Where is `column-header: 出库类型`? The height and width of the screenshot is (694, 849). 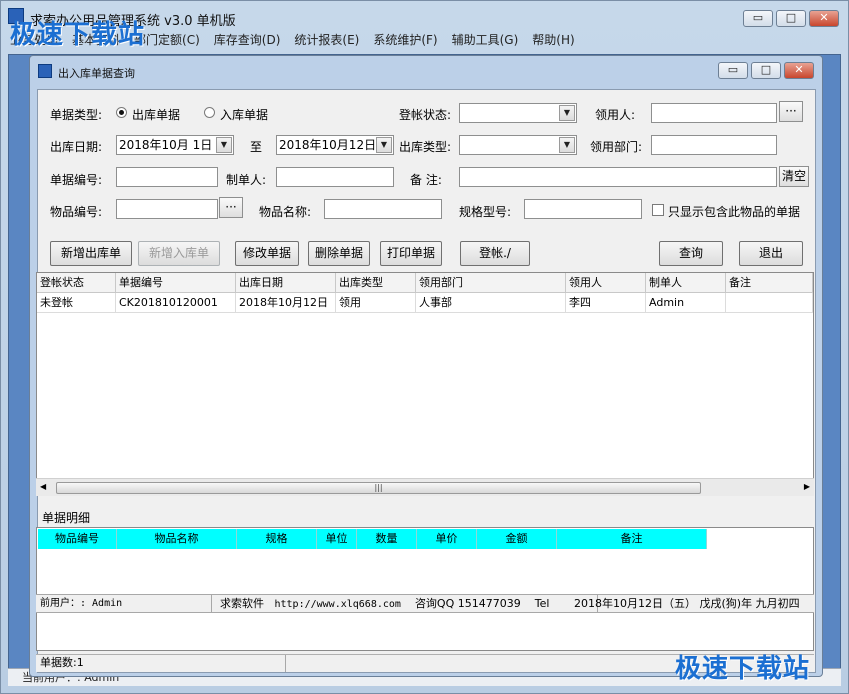 column-header: 出库类型 is located at coordinates (376, 283).